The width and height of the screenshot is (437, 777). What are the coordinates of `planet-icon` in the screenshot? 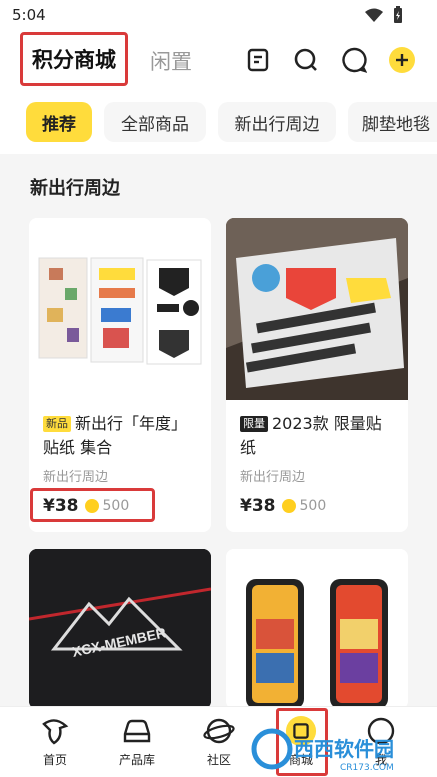 It's located at (219, 731).